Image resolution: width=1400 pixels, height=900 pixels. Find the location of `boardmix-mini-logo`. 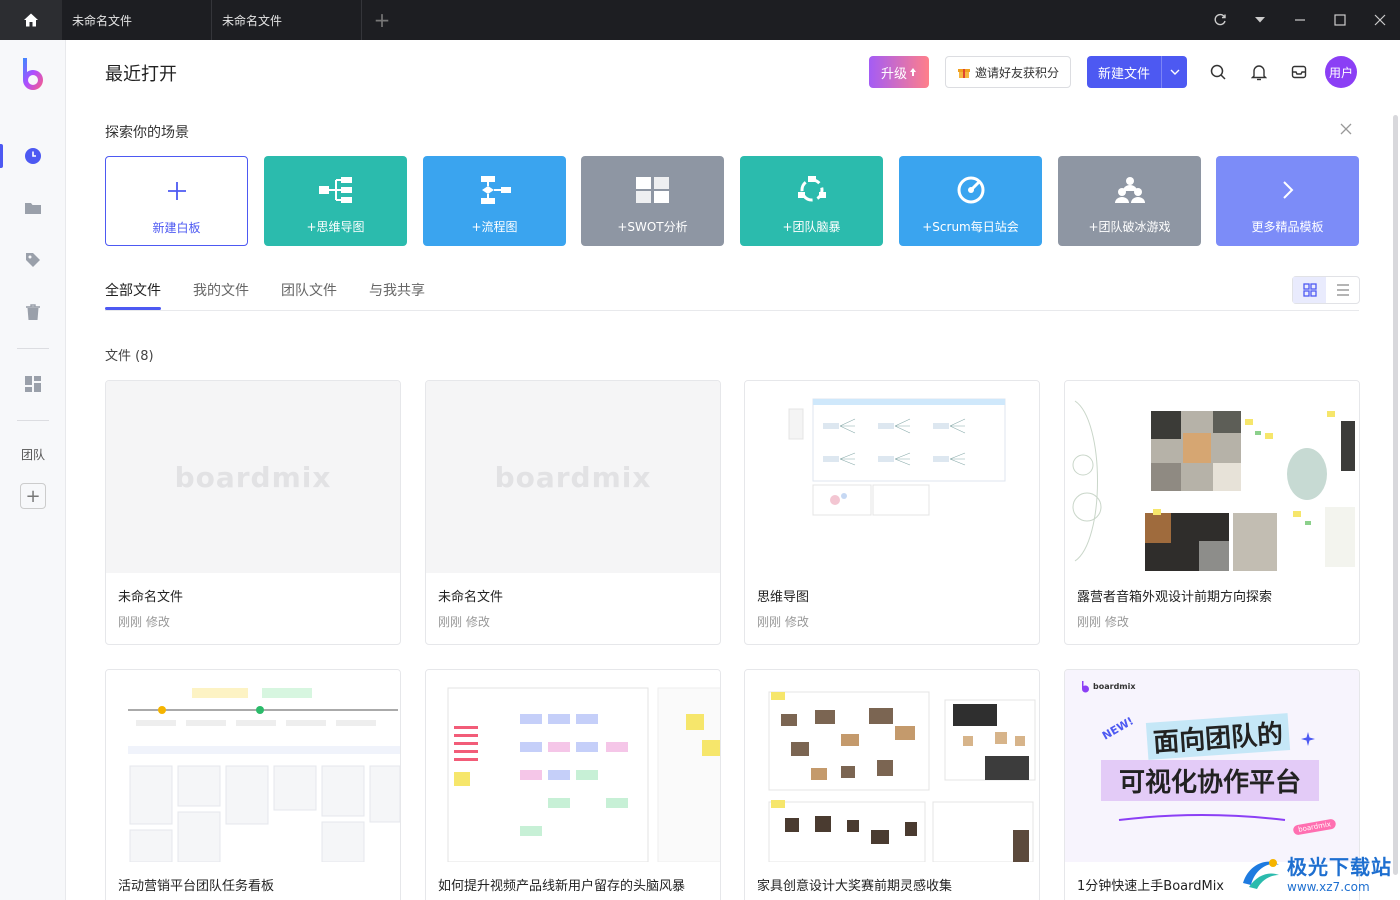

boardmix-mini-logo is located at coordinates (1085, 687).